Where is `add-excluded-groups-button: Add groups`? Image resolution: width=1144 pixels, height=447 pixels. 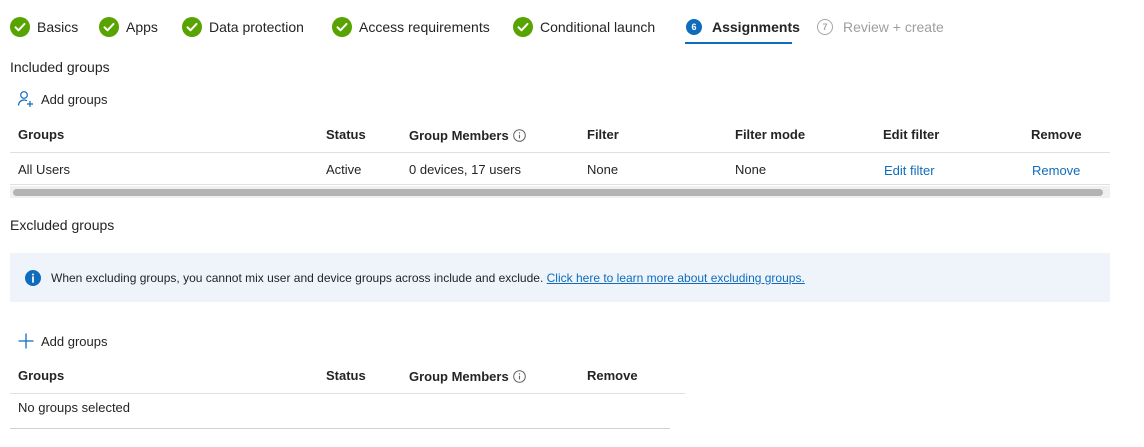 add-excluded-groups-button: Add groups is located at coordinates (62, 341).